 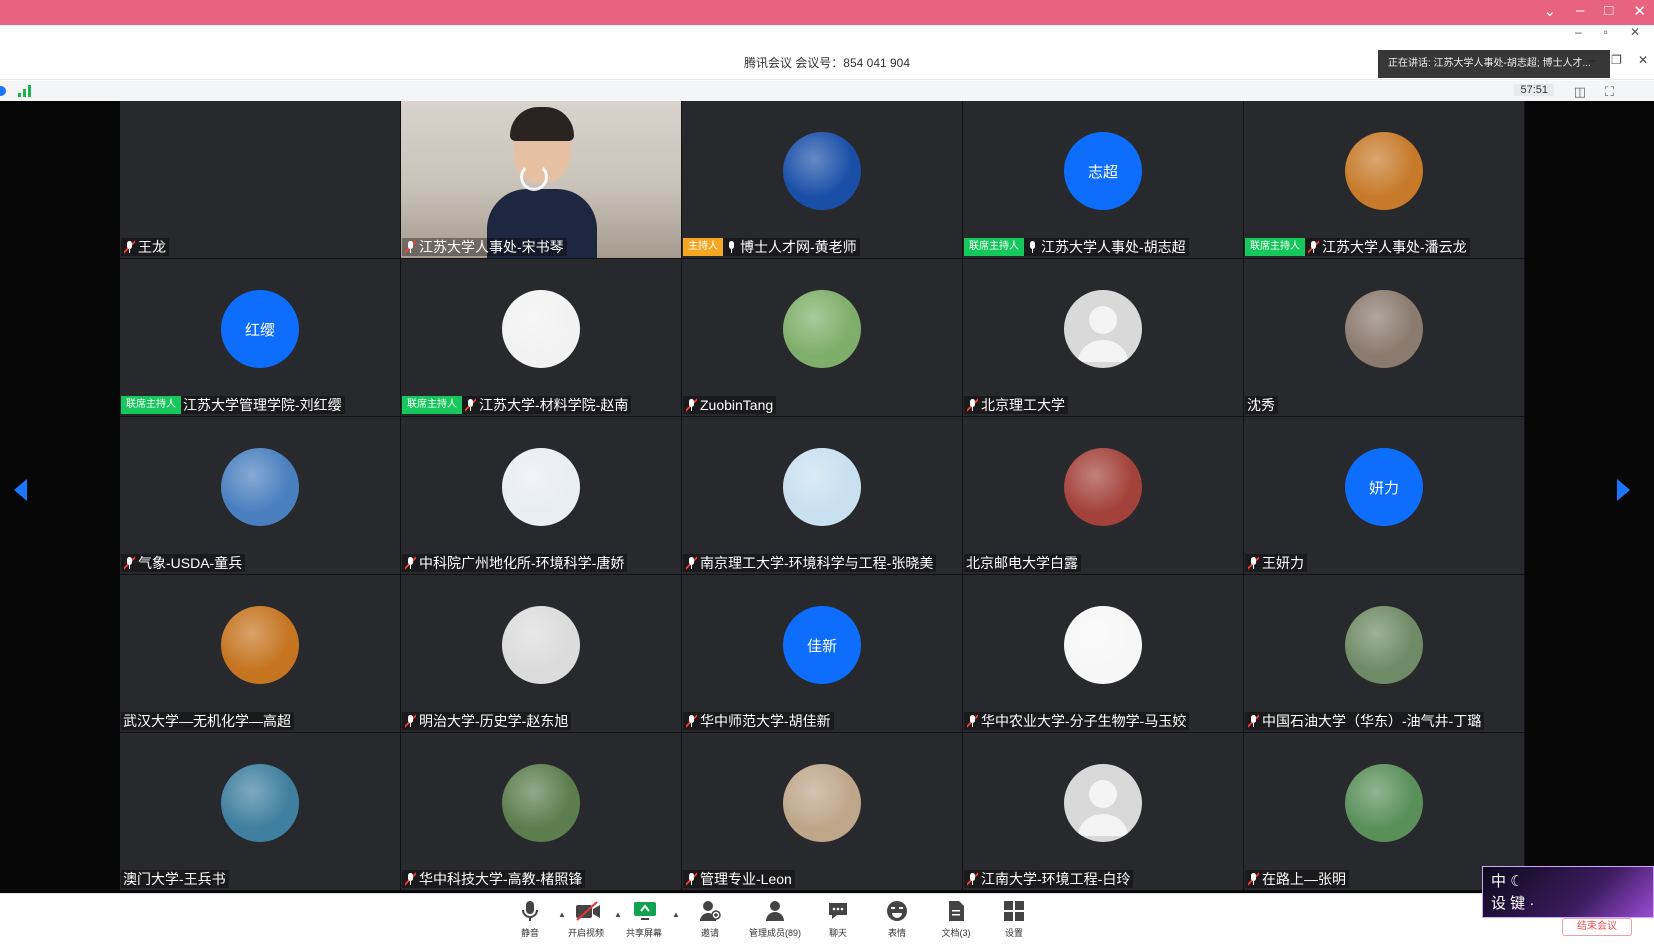 I want to click on participant-nameplate: 江苏大学人事处-宋书琴, so click(x=484, y=247).